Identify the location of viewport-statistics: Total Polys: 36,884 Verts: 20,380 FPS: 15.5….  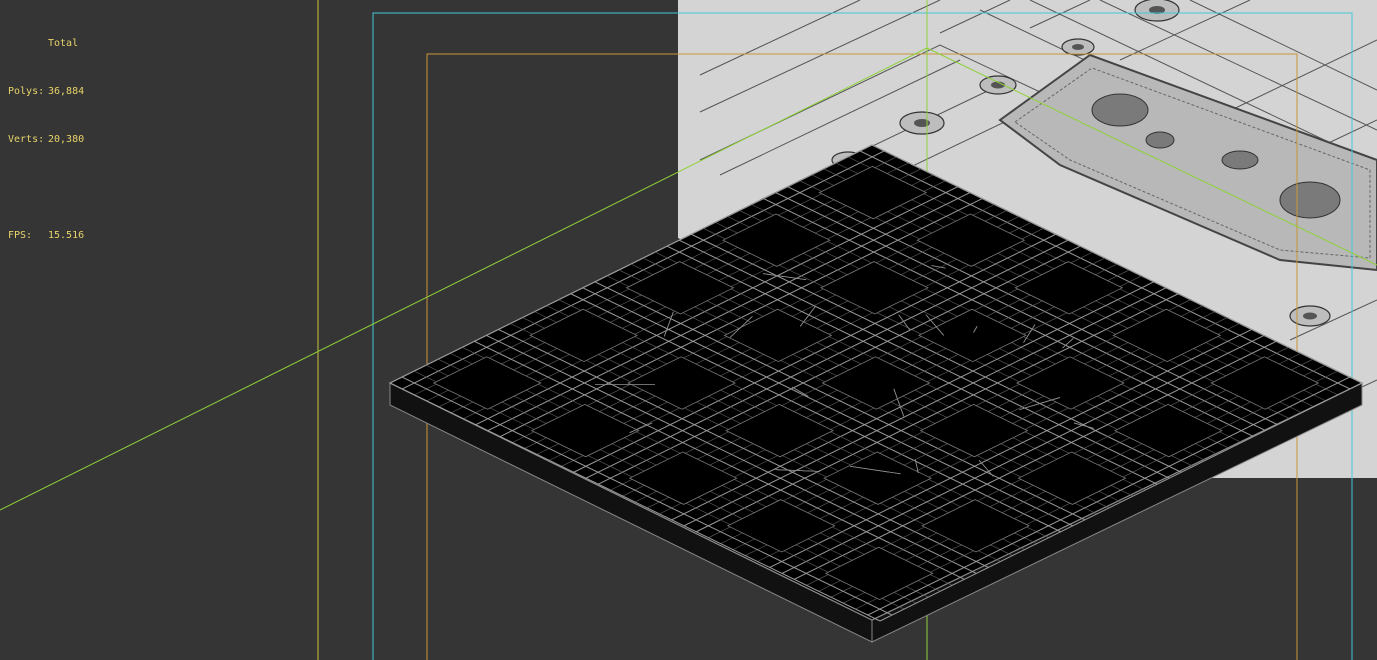
(46, 140).